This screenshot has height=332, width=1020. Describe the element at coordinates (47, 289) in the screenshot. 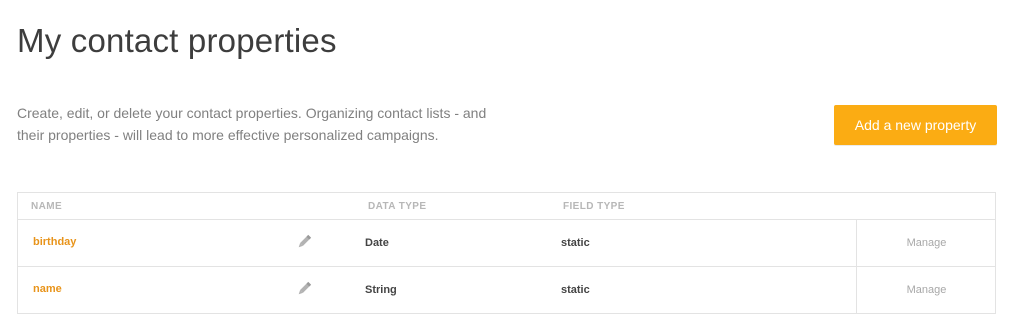

I see `property-name-link: name` at that location.